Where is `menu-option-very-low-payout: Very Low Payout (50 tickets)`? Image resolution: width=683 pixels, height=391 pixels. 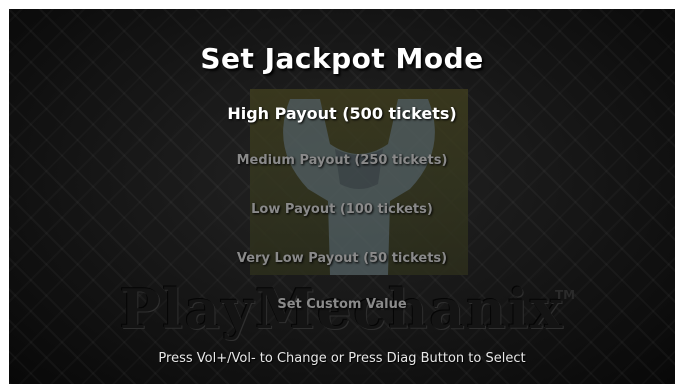
menu-option-very-low-payout: Very Low Payout (50 tickets) is located at coordinates (342, 258).